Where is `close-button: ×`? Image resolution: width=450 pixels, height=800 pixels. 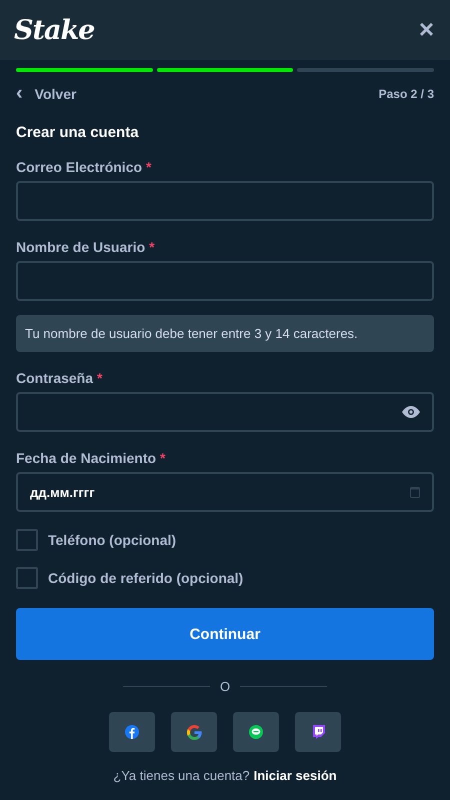 close-button: × is located at coordinates (426, 30).